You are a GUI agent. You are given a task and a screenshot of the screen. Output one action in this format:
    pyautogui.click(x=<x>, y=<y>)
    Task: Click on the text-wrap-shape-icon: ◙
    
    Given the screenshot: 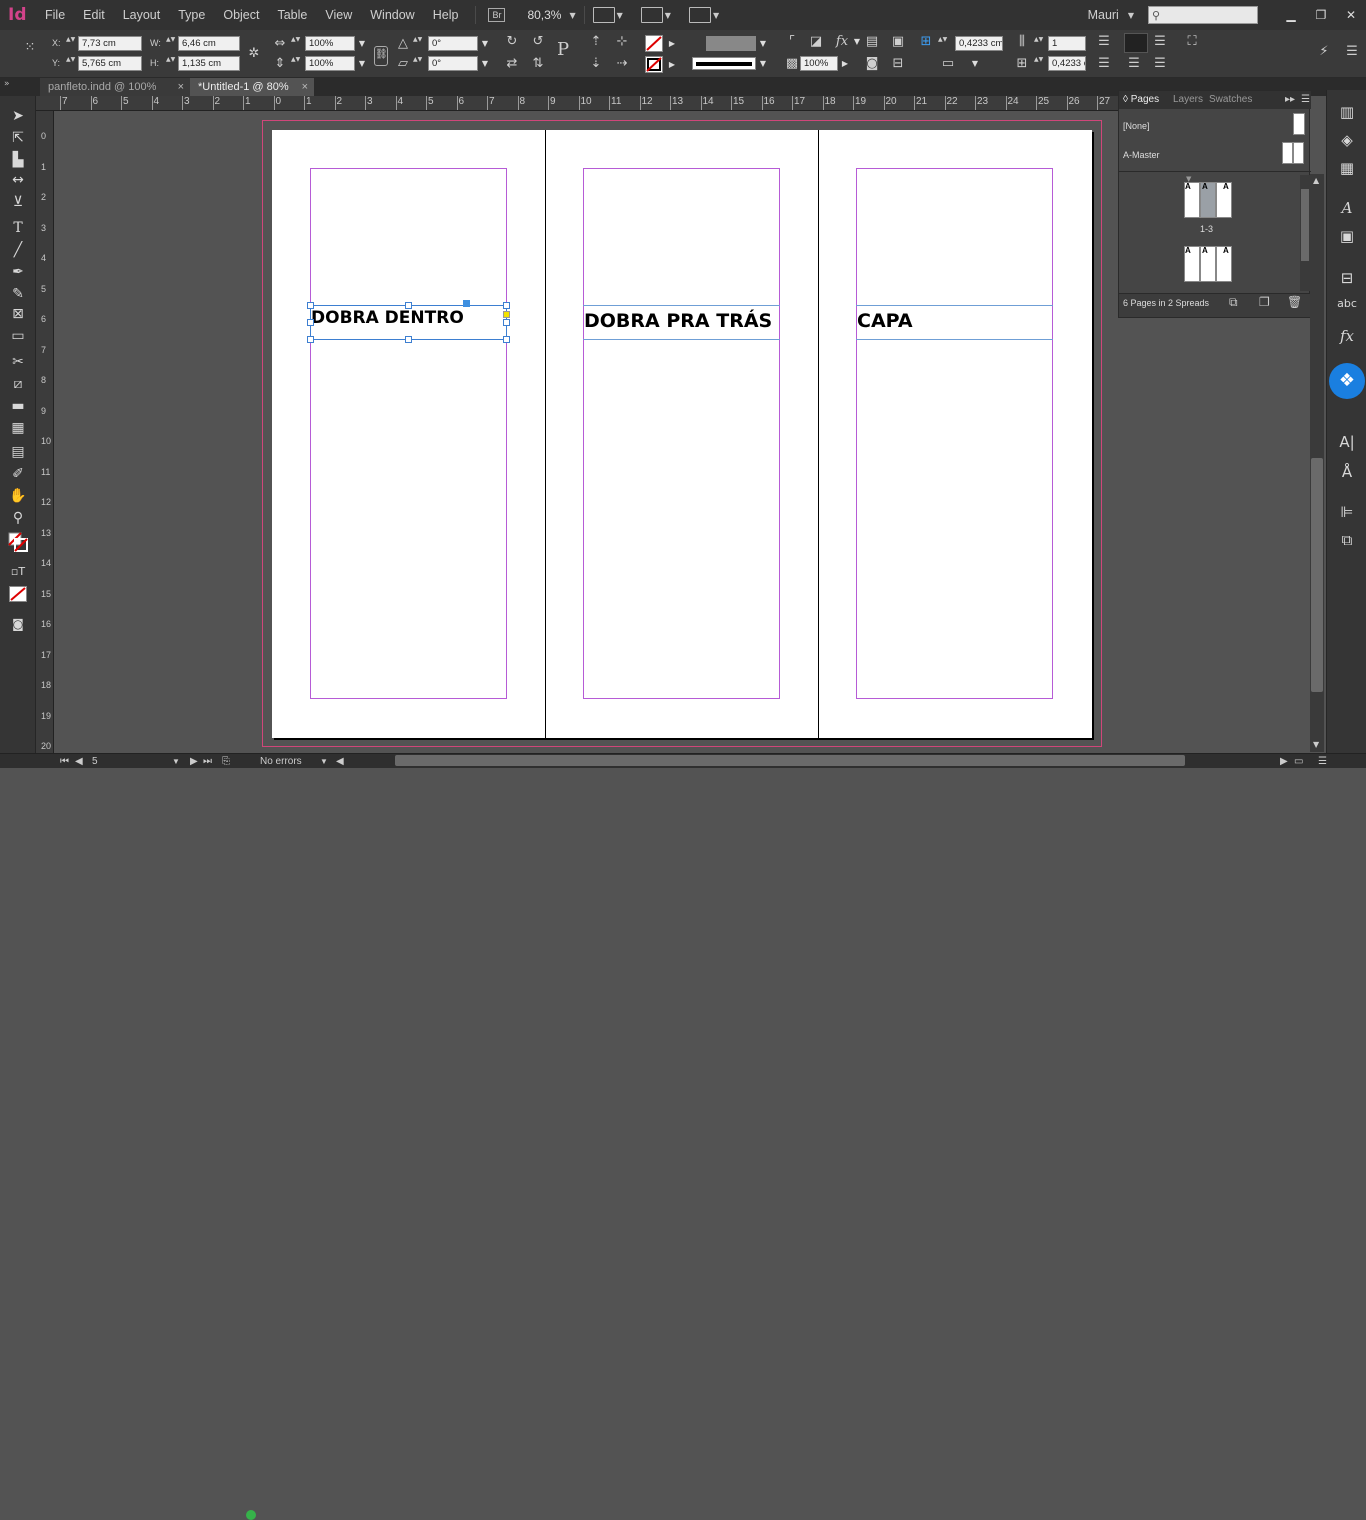 What is the action you would take?
    pyautogui.click(x=872, y=64)
    